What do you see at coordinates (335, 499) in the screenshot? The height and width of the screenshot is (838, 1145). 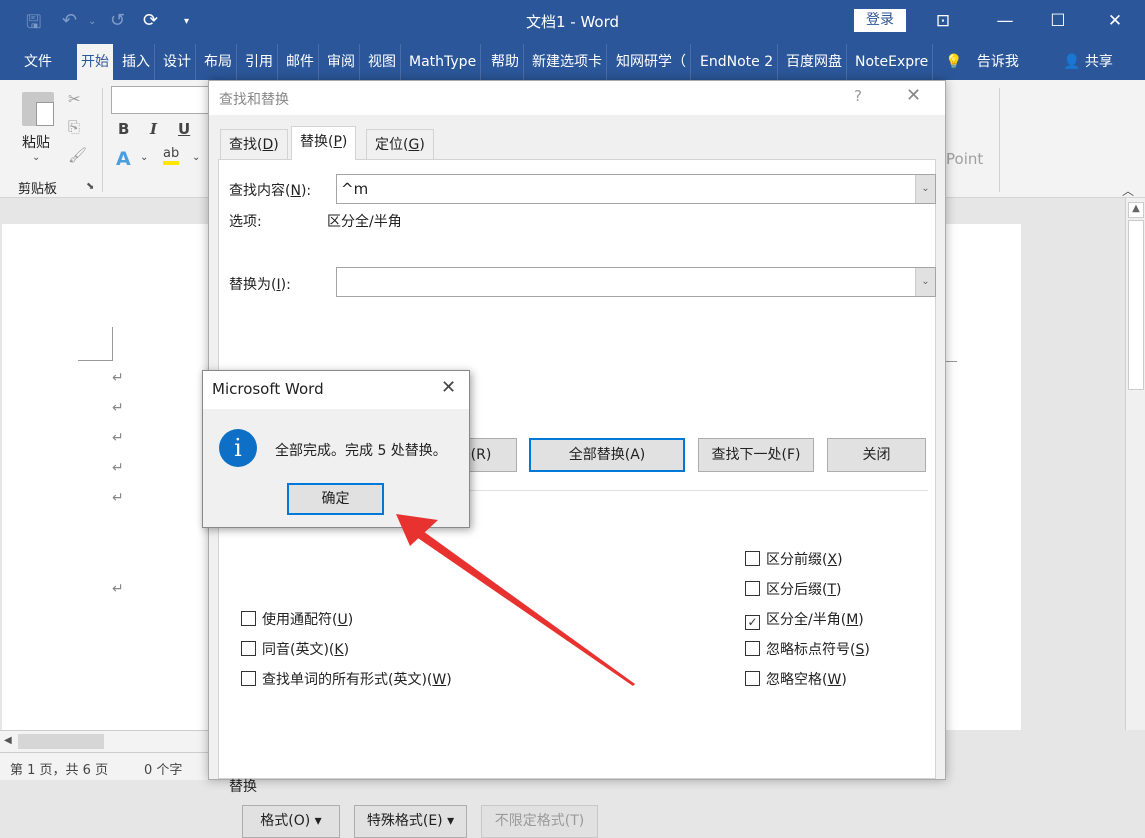 I see `ok-button: 确定` at bounding box center [335, 499].